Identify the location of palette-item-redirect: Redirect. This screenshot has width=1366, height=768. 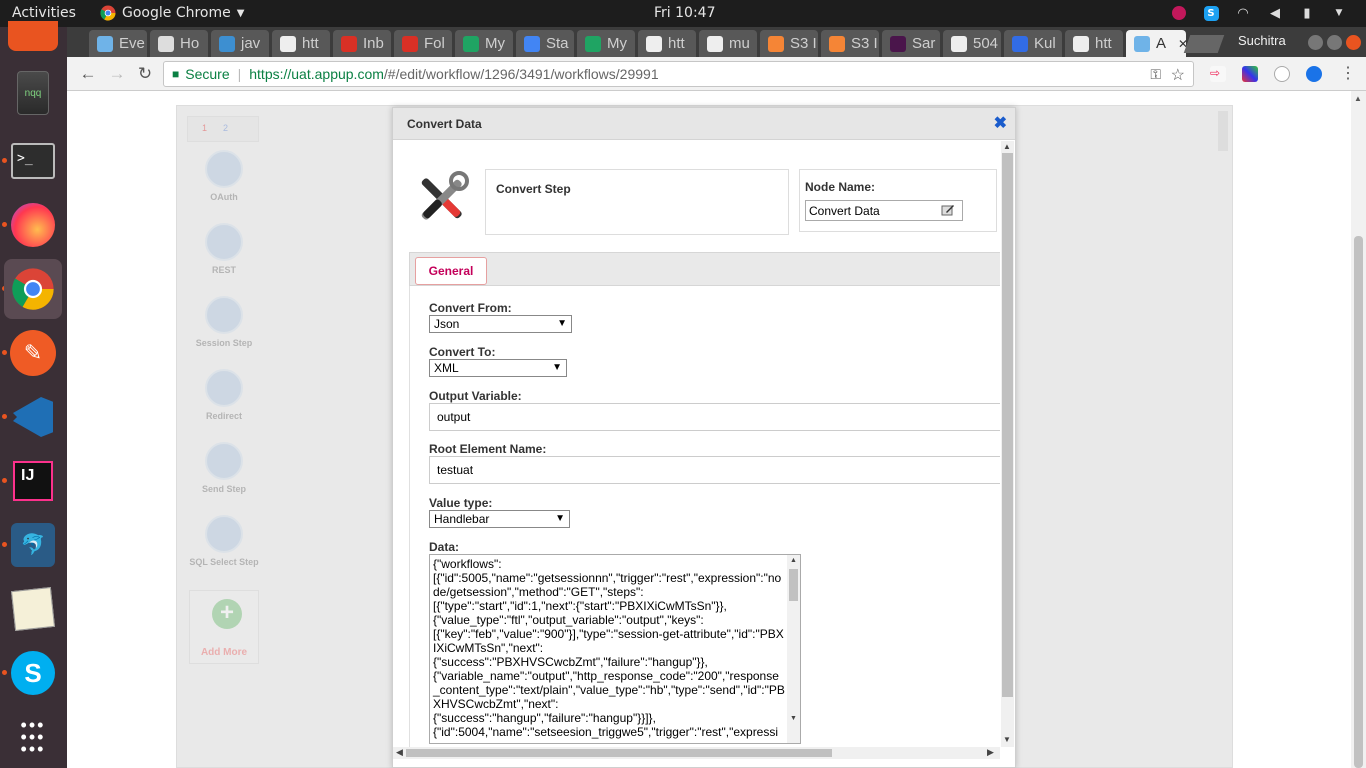
(224, 400).